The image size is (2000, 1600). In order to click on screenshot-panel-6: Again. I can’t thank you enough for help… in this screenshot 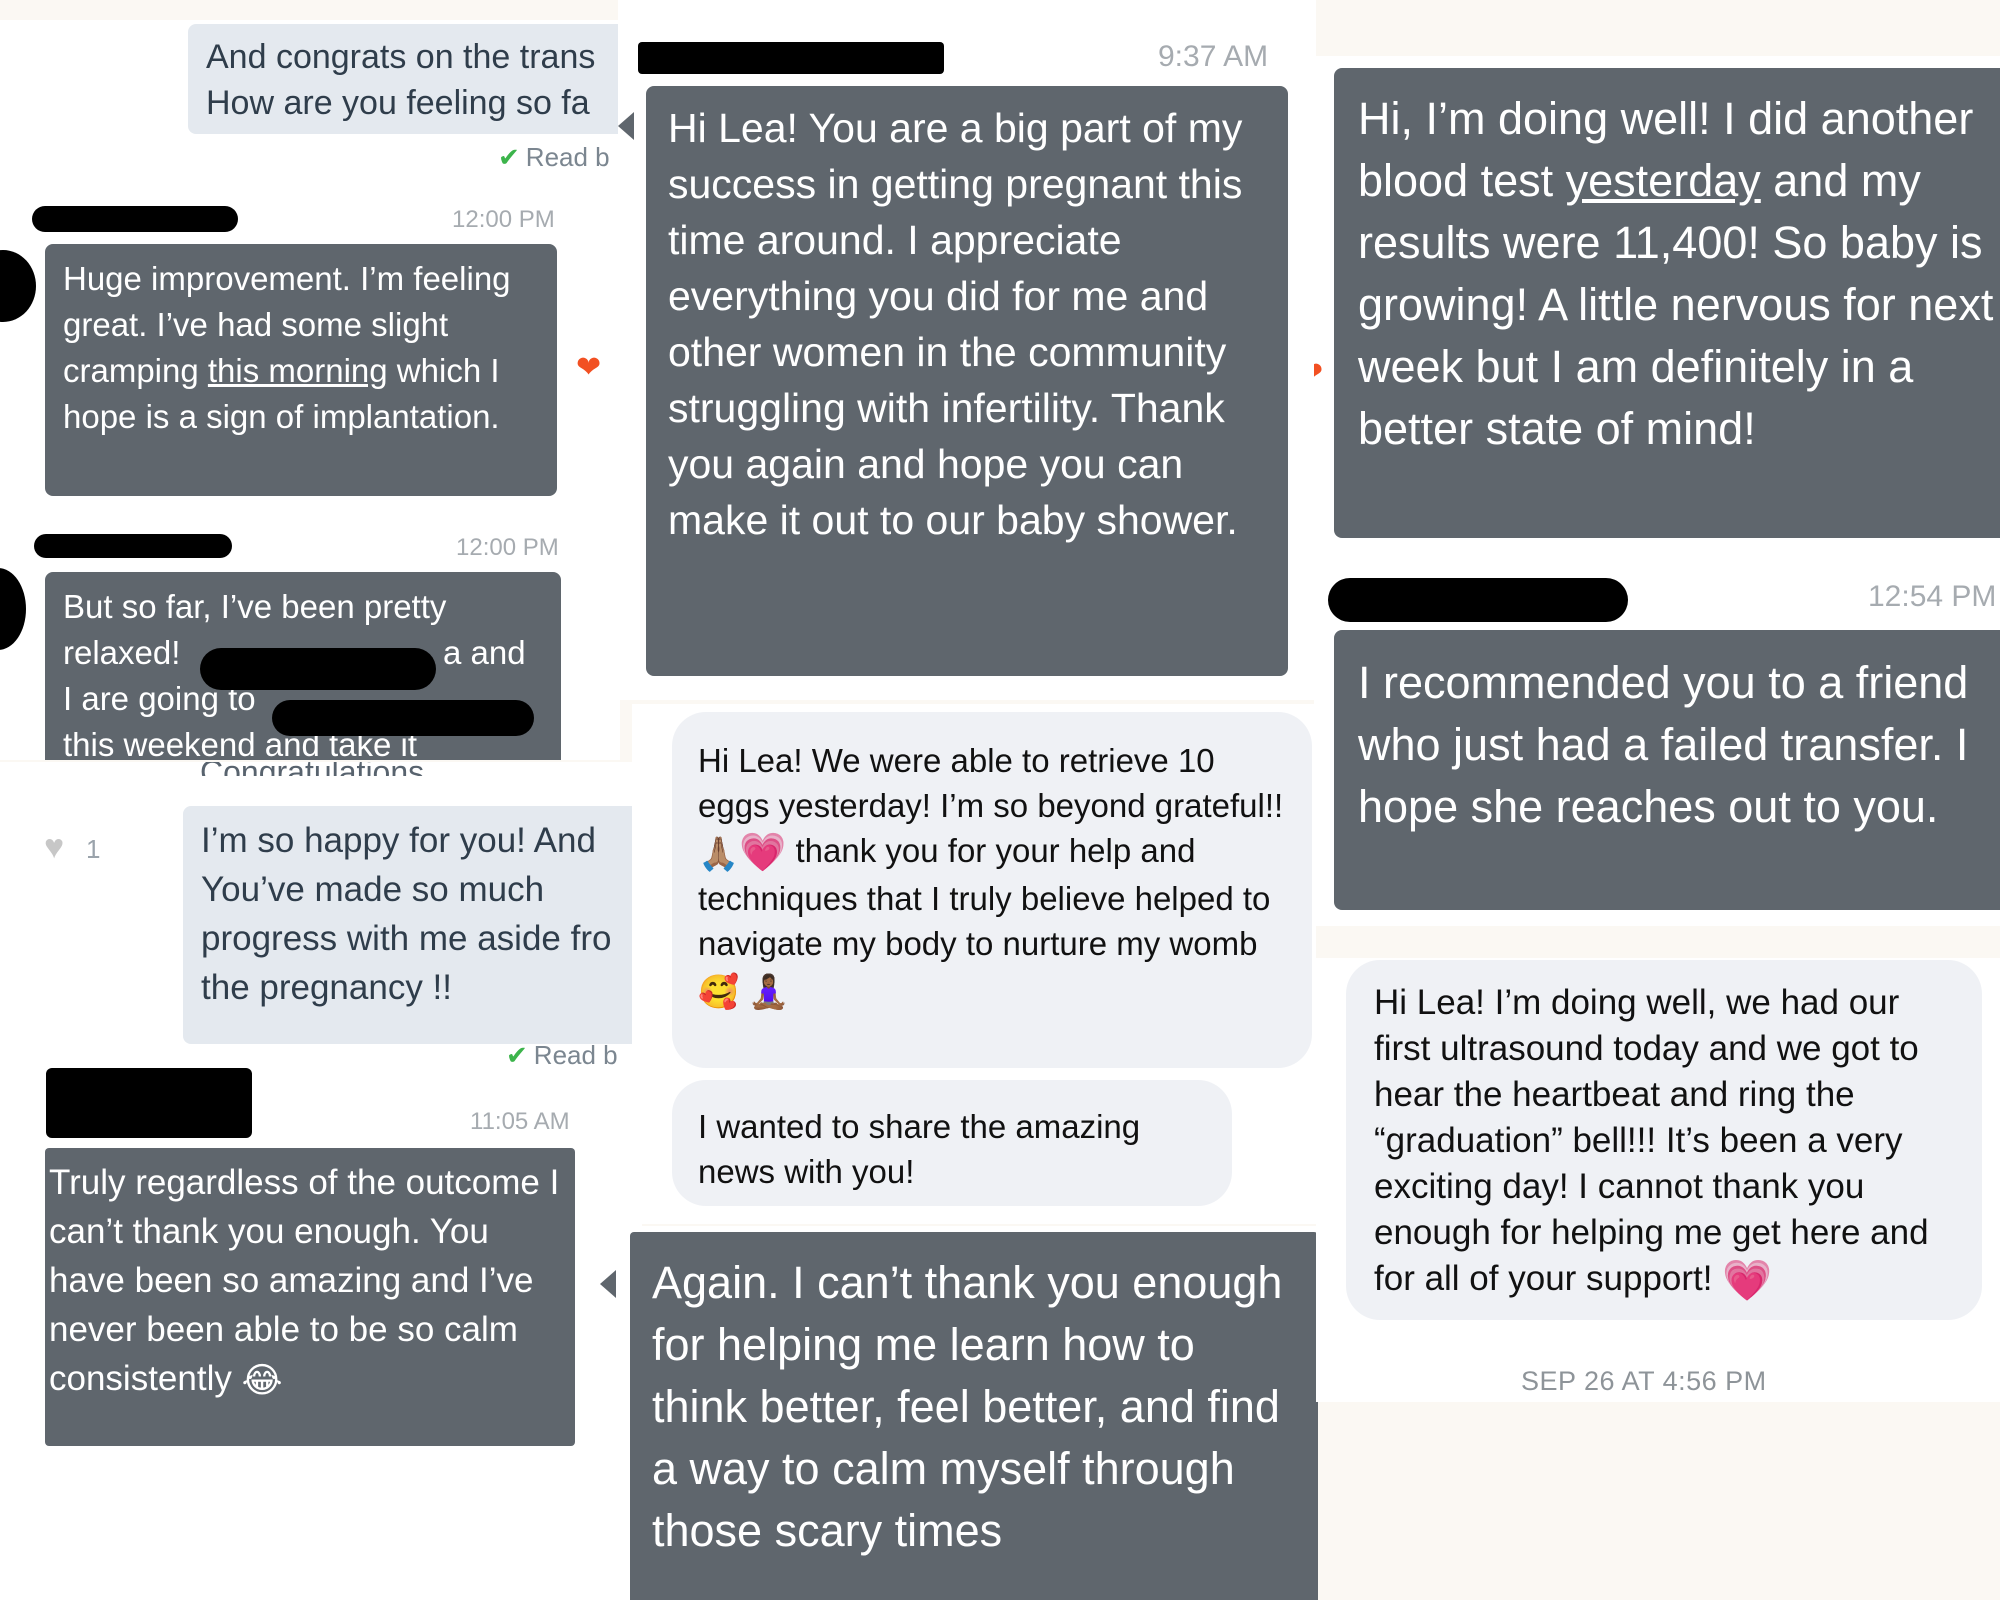, I will do `click(957, 1413)`.